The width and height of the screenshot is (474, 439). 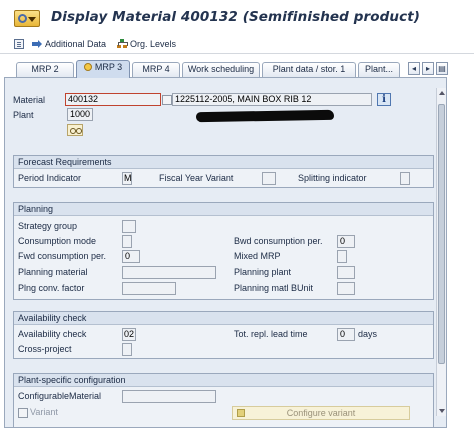 I want to click on tab-list-icon: ▤, so click(x=442, y=68).